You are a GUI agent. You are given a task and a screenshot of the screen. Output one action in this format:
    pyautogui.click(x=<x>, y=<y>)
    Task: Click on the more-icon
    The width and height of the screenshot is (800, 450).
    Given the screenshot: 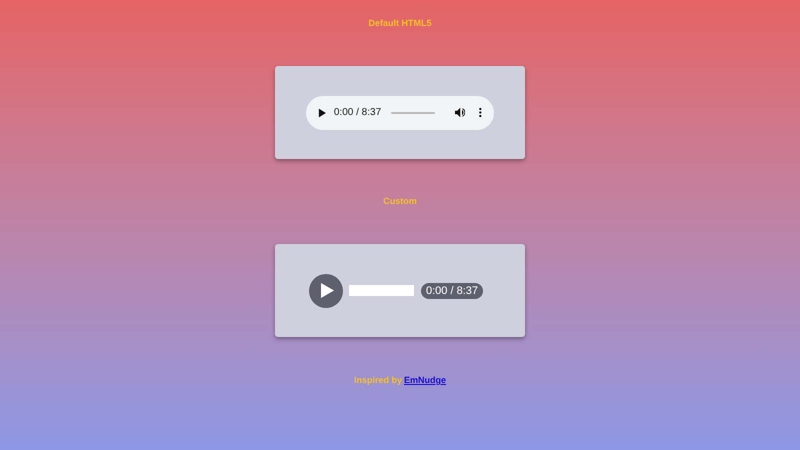 What is the action you would take?
    pyautogui.click(x=480, y=112)
    